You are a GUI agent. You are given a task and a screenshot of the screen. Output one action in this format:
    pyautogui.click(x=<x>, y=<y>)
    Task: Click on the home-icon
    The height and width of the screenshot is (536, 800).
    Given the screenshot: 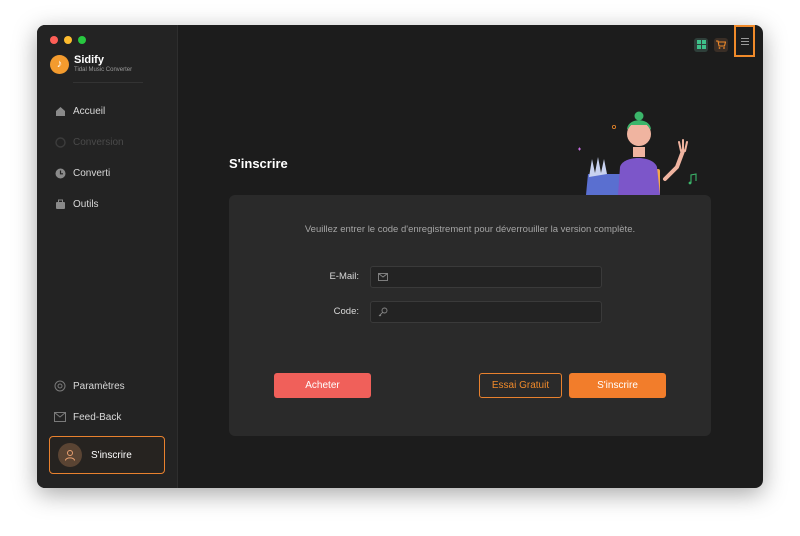 What is the action you would take?
    pyautogui.click(x=60, y=111)
    